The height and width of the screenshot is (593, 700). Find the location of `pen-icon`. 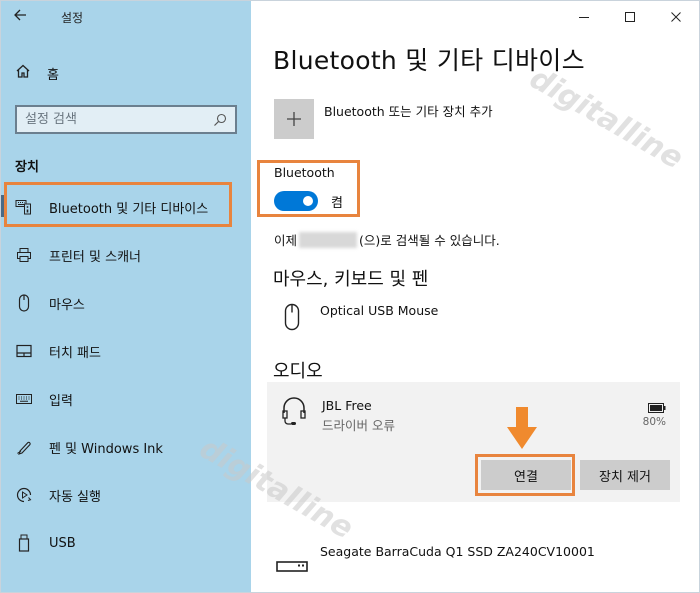

pen-icon is located at coordinates (24, 447).